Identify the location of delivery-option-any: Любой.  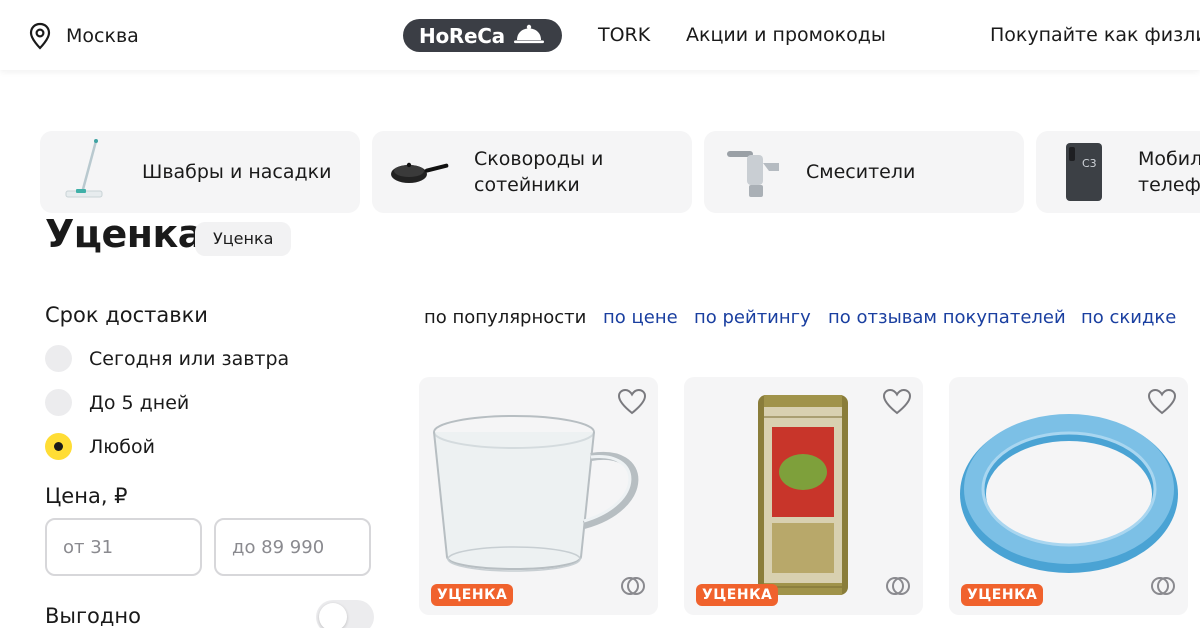
(100, 446).